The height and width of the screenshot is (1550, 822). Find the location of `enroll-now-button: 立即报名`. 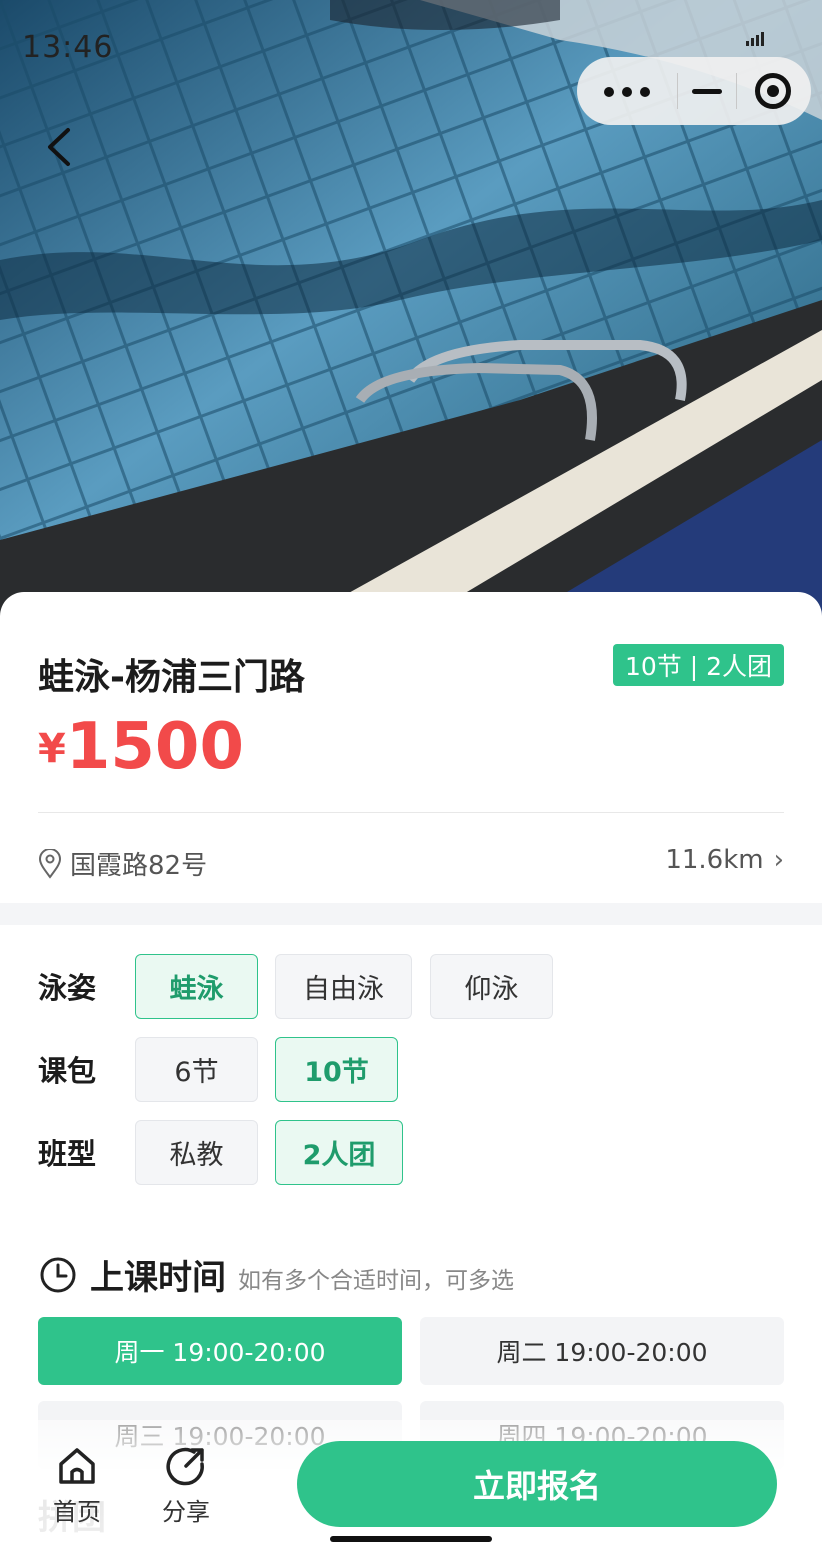

enroll-now-button: 立即报名 is located at coordinates (537, 1484).